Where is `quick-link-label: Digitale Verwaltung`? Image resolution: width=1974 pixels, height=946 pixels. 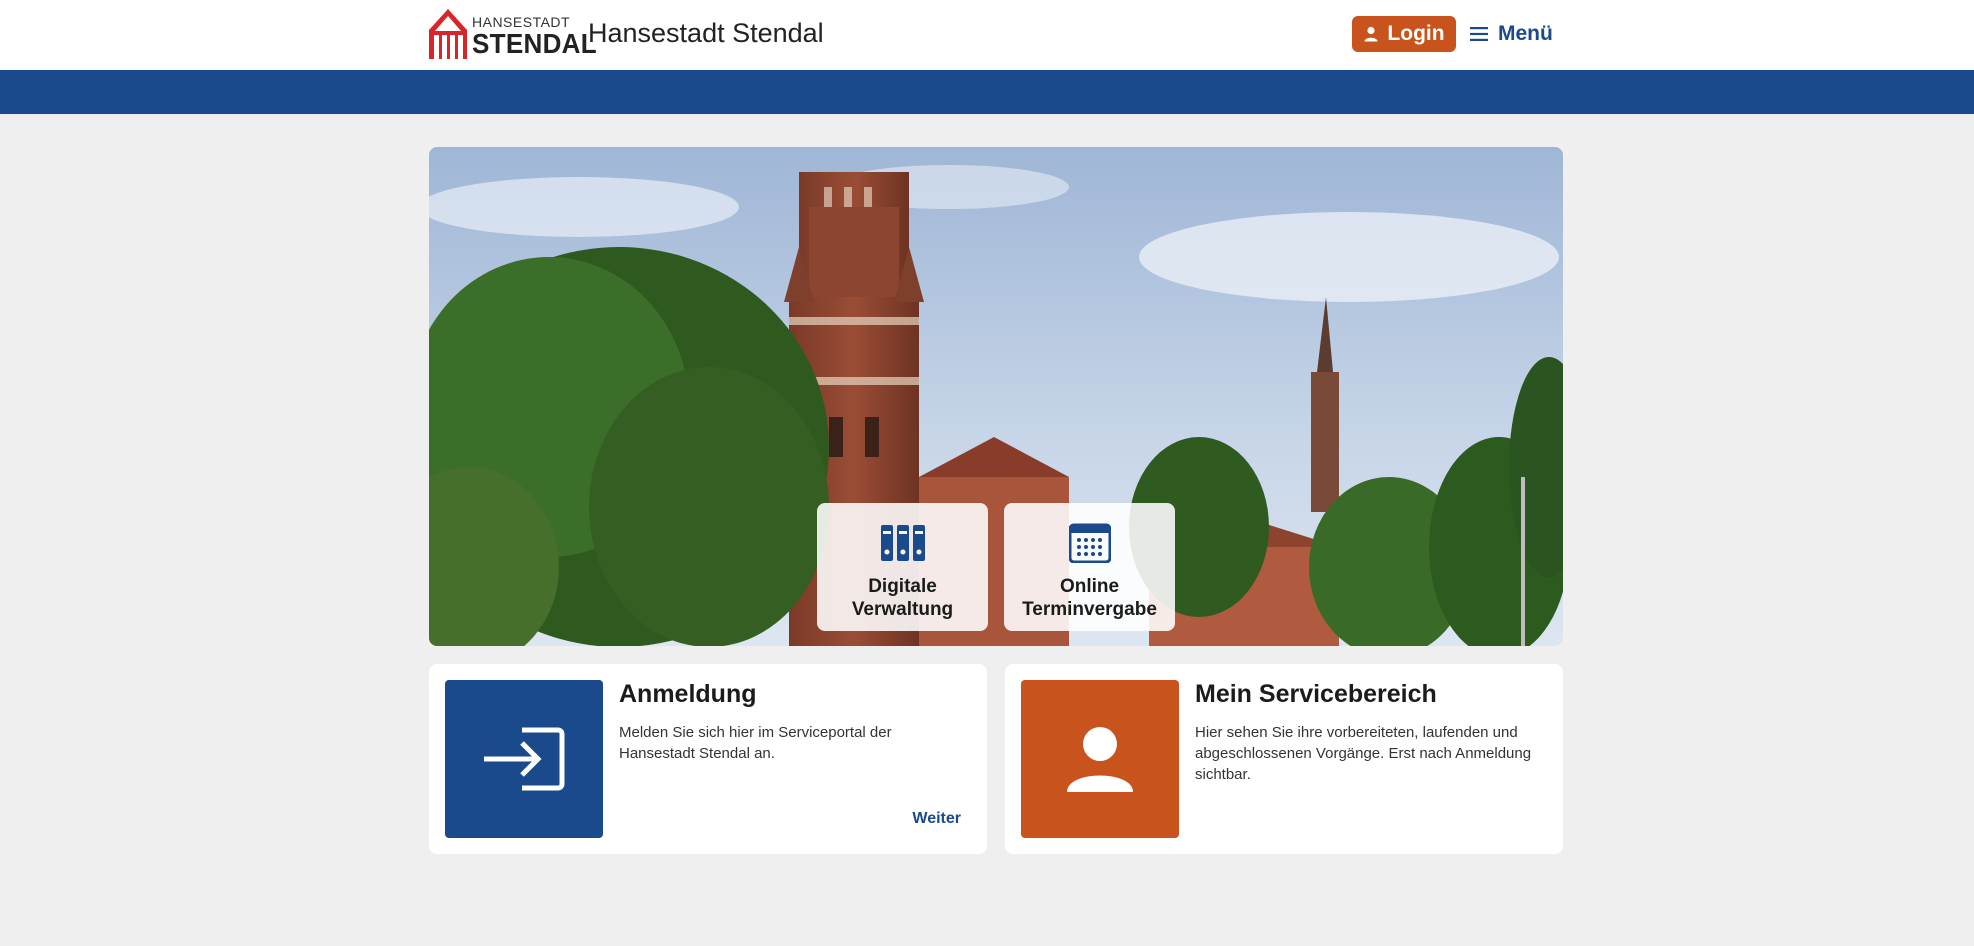
quick-link-label: Digitale Verwaltung is located at coordinates (902, 598).